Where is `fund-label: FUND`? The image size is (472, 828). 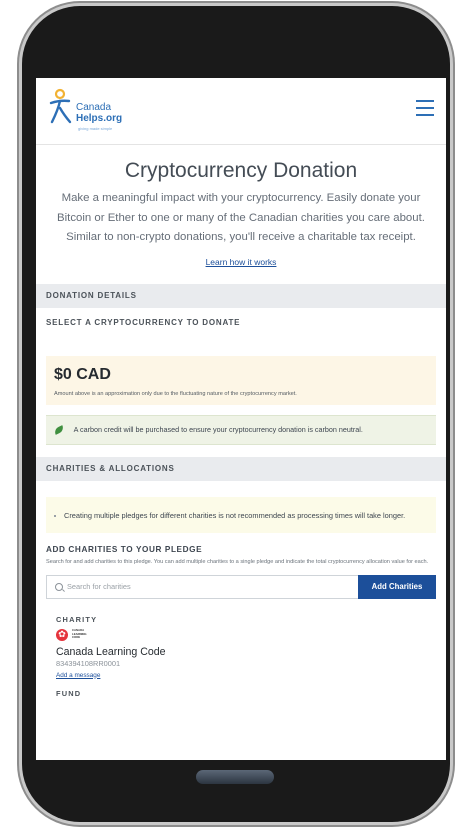
fund-label: FUND is located at coordinates (69, 693).